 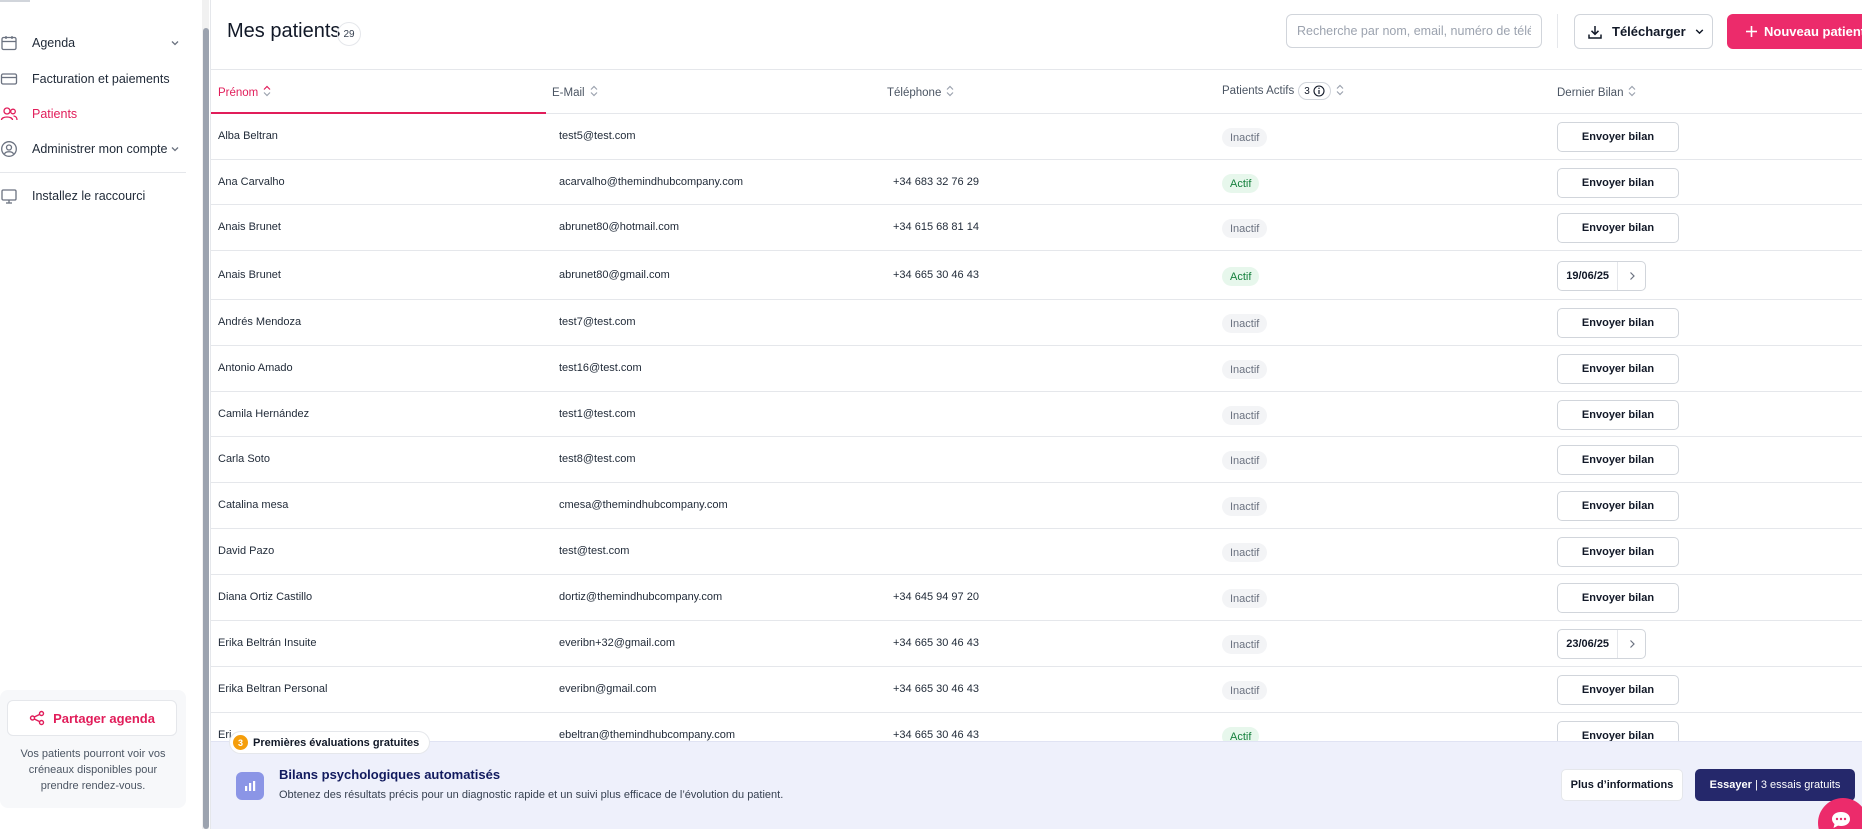 What do you see at coordinates (175, 44) in the screenshot?
I see `chevron-down-icon` at bounding box center [175, 44].